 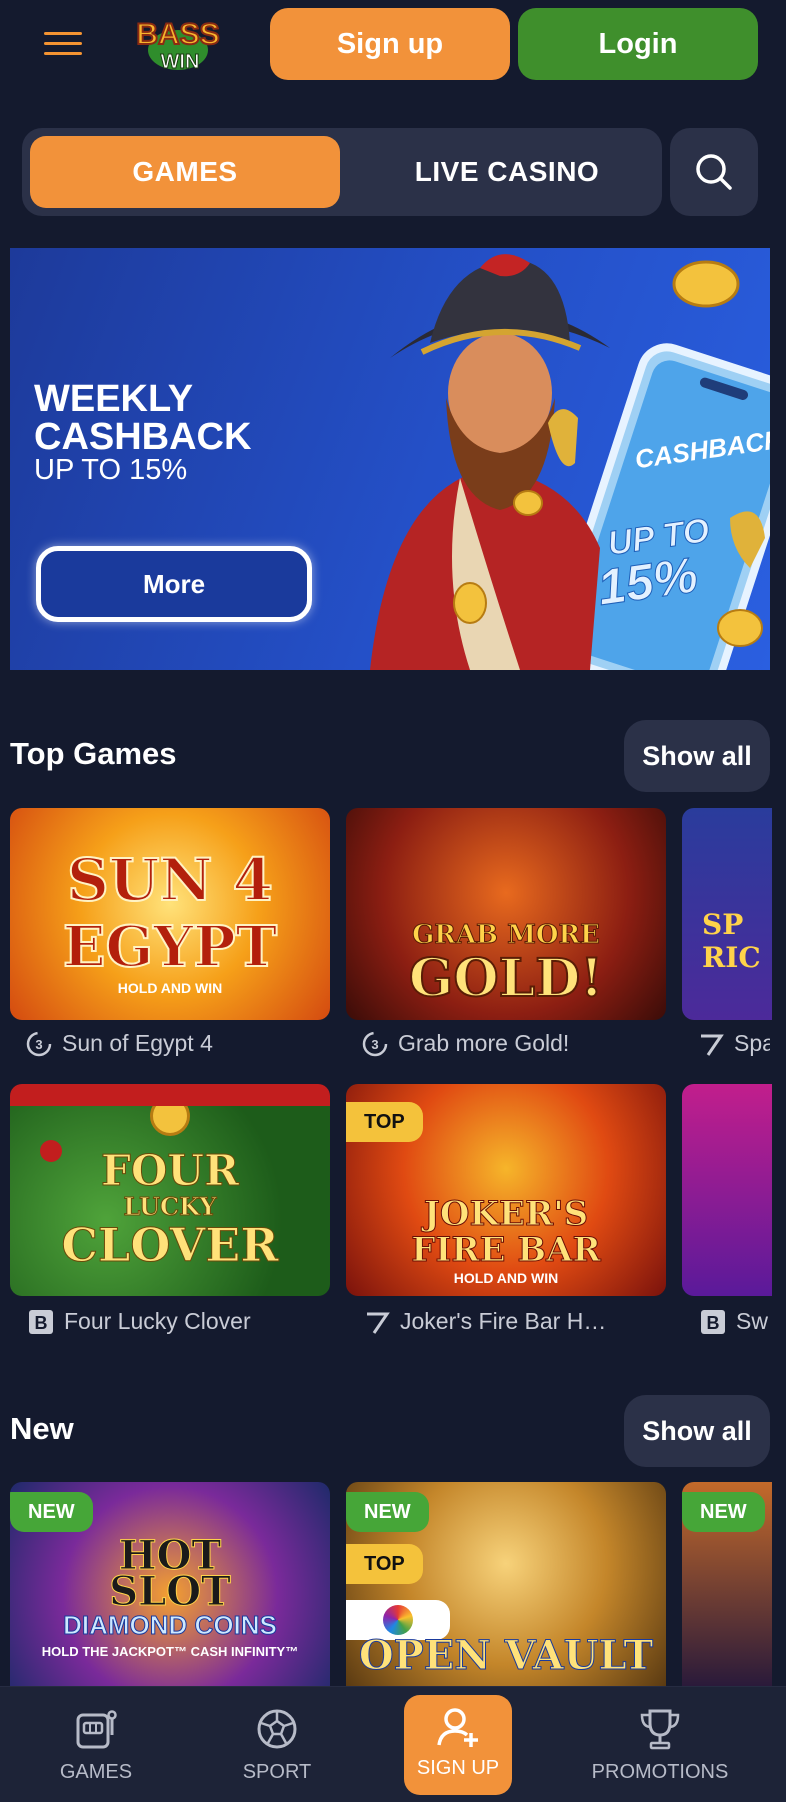 I want to click on nav-games-label: GAMES, so click(x=96, y=1772).